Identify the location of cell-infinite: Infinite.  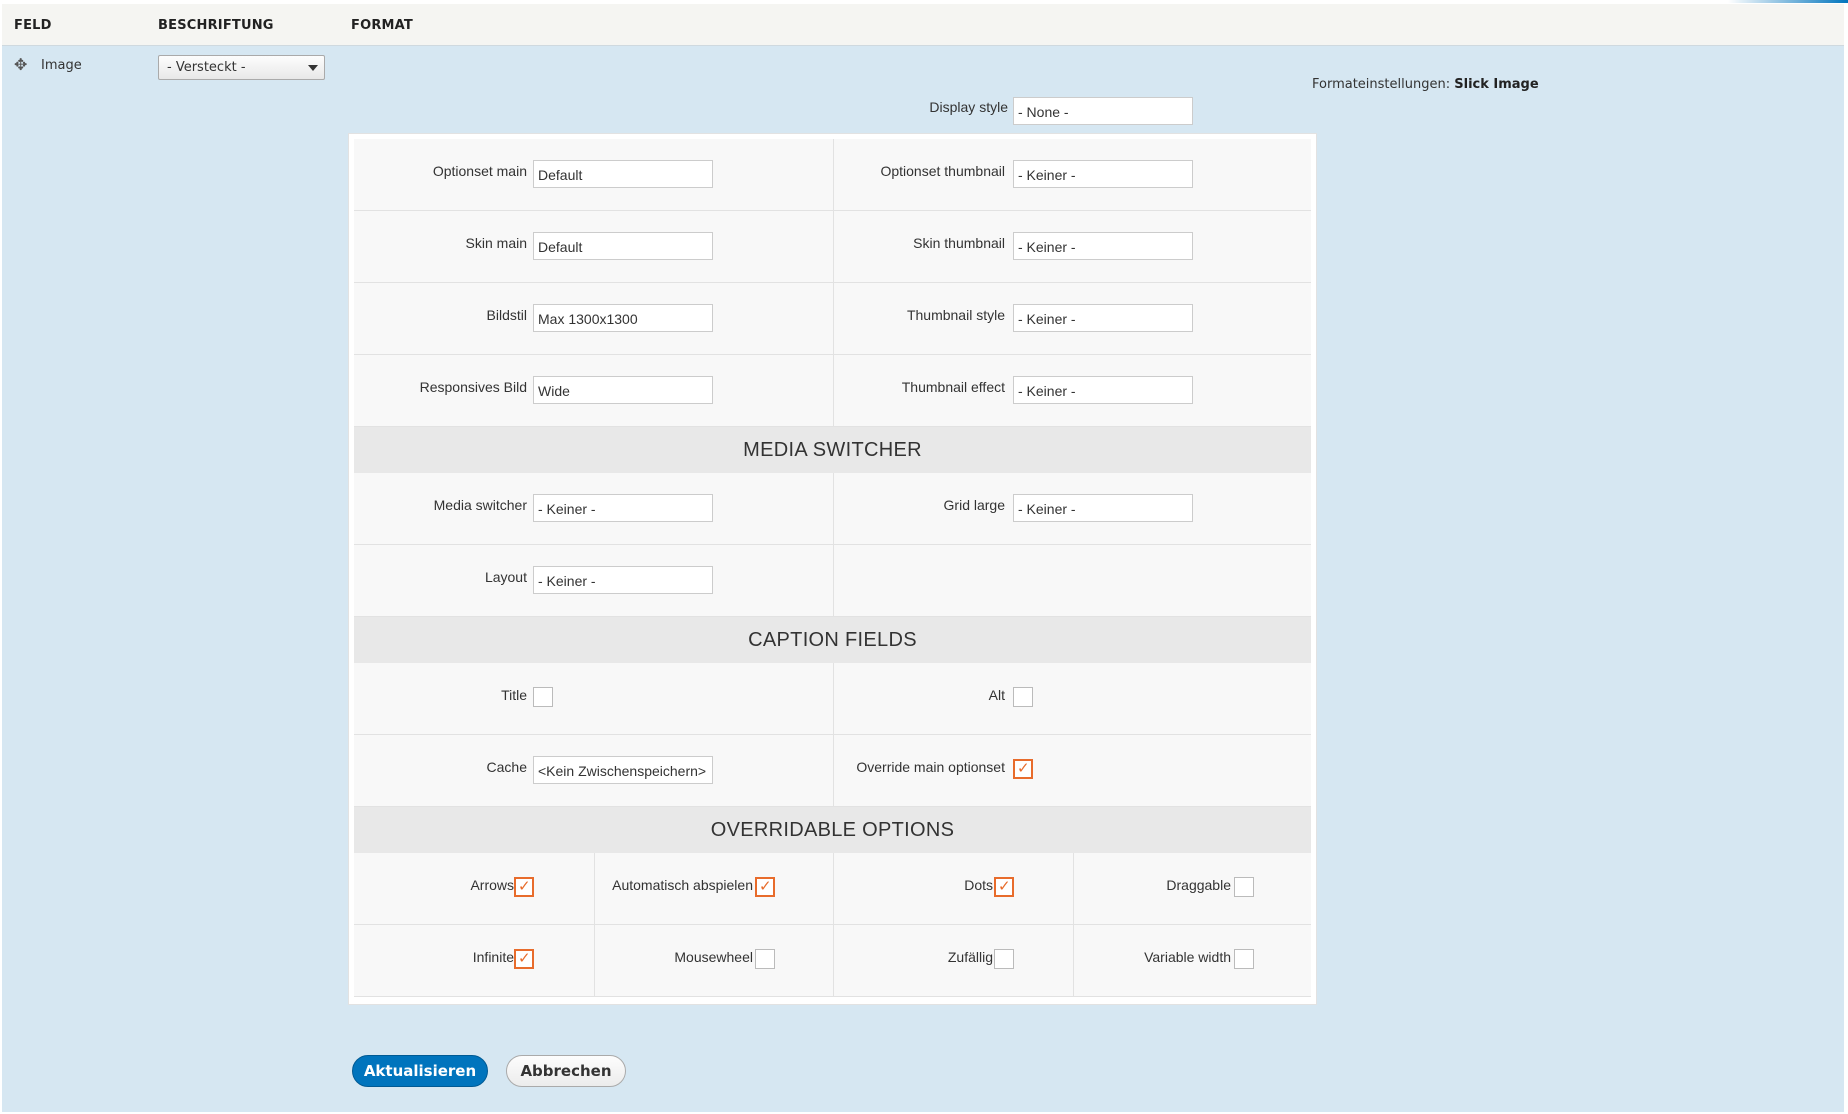
(474, 961).